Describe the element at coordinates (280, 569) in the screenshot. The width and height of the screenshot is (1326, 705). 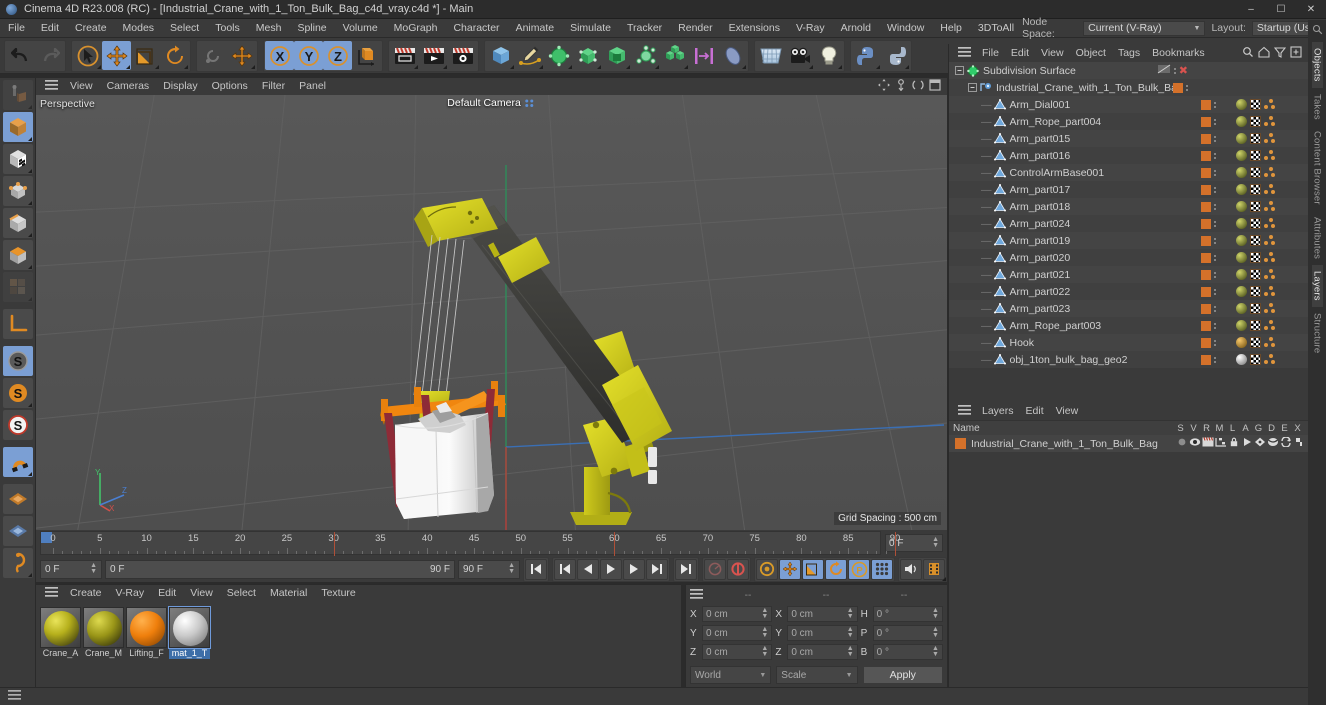
I see `preview-range-bar: 0 F 90 F` at that location.